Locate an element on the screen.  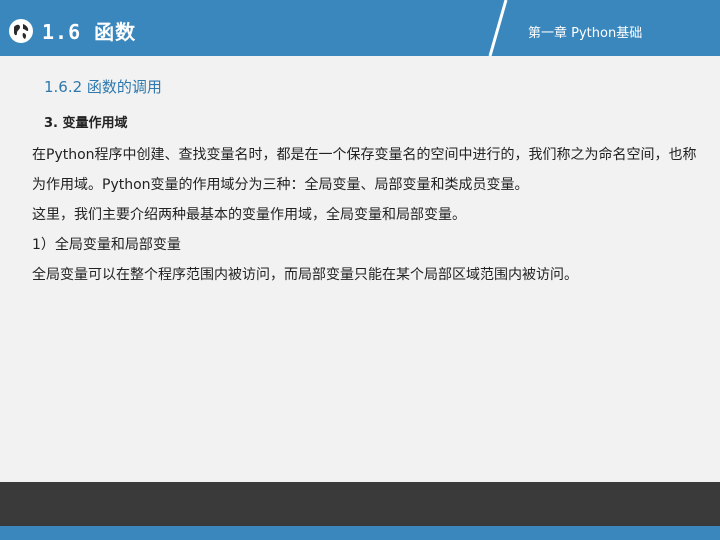
footer-blue-bar is located at coordinates (360, 533).